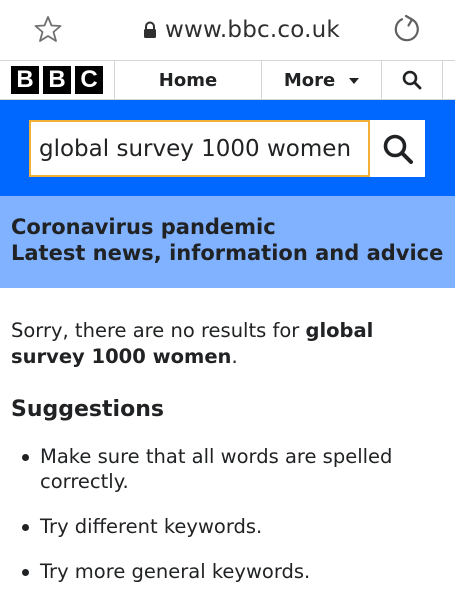 The image size is (455, 600). I want to click on nav-more-button: More, so click(322, 80).